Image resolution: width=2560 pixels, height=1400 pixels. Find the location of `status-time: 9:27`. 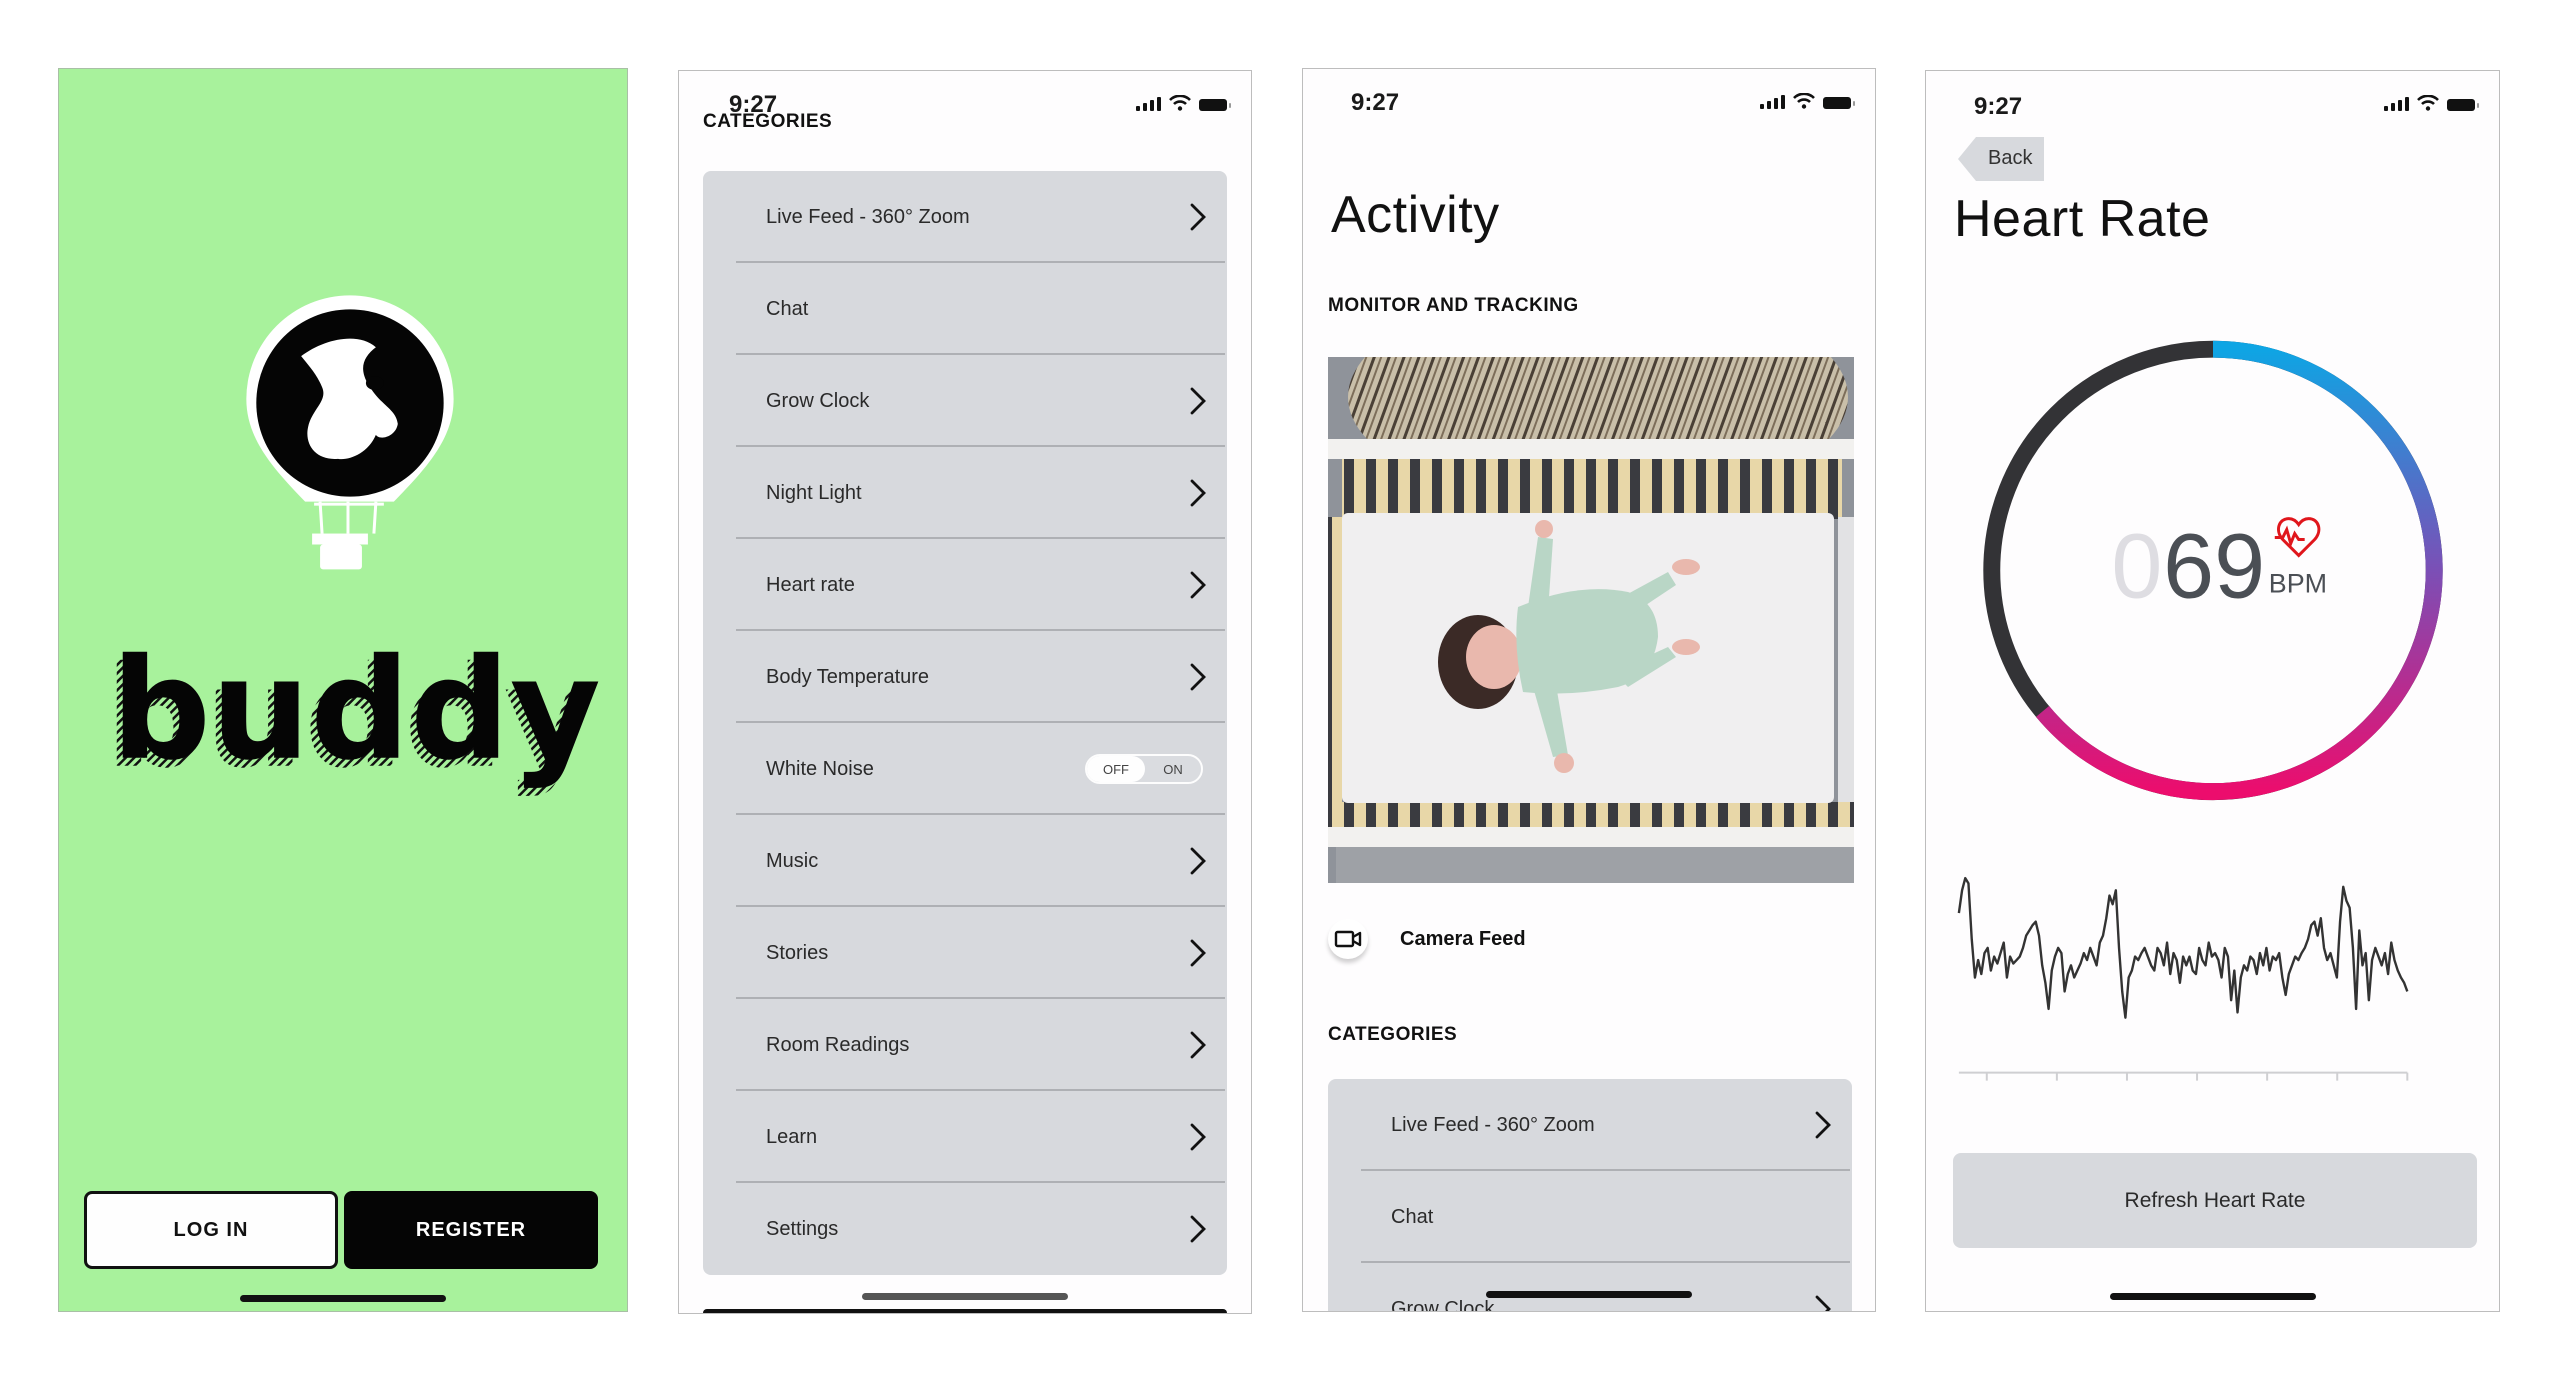

status-time: 9:27 is located at coordinates (1375, 102).